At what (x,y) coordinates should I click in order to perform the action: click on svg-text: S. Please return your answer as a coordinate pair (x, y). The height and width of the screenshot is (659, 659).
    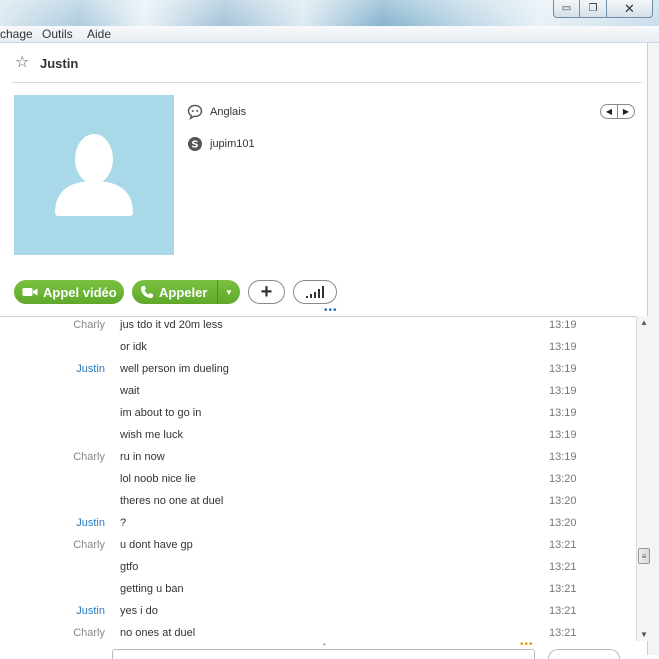
    Looking at the image, I should click on (194, 145).